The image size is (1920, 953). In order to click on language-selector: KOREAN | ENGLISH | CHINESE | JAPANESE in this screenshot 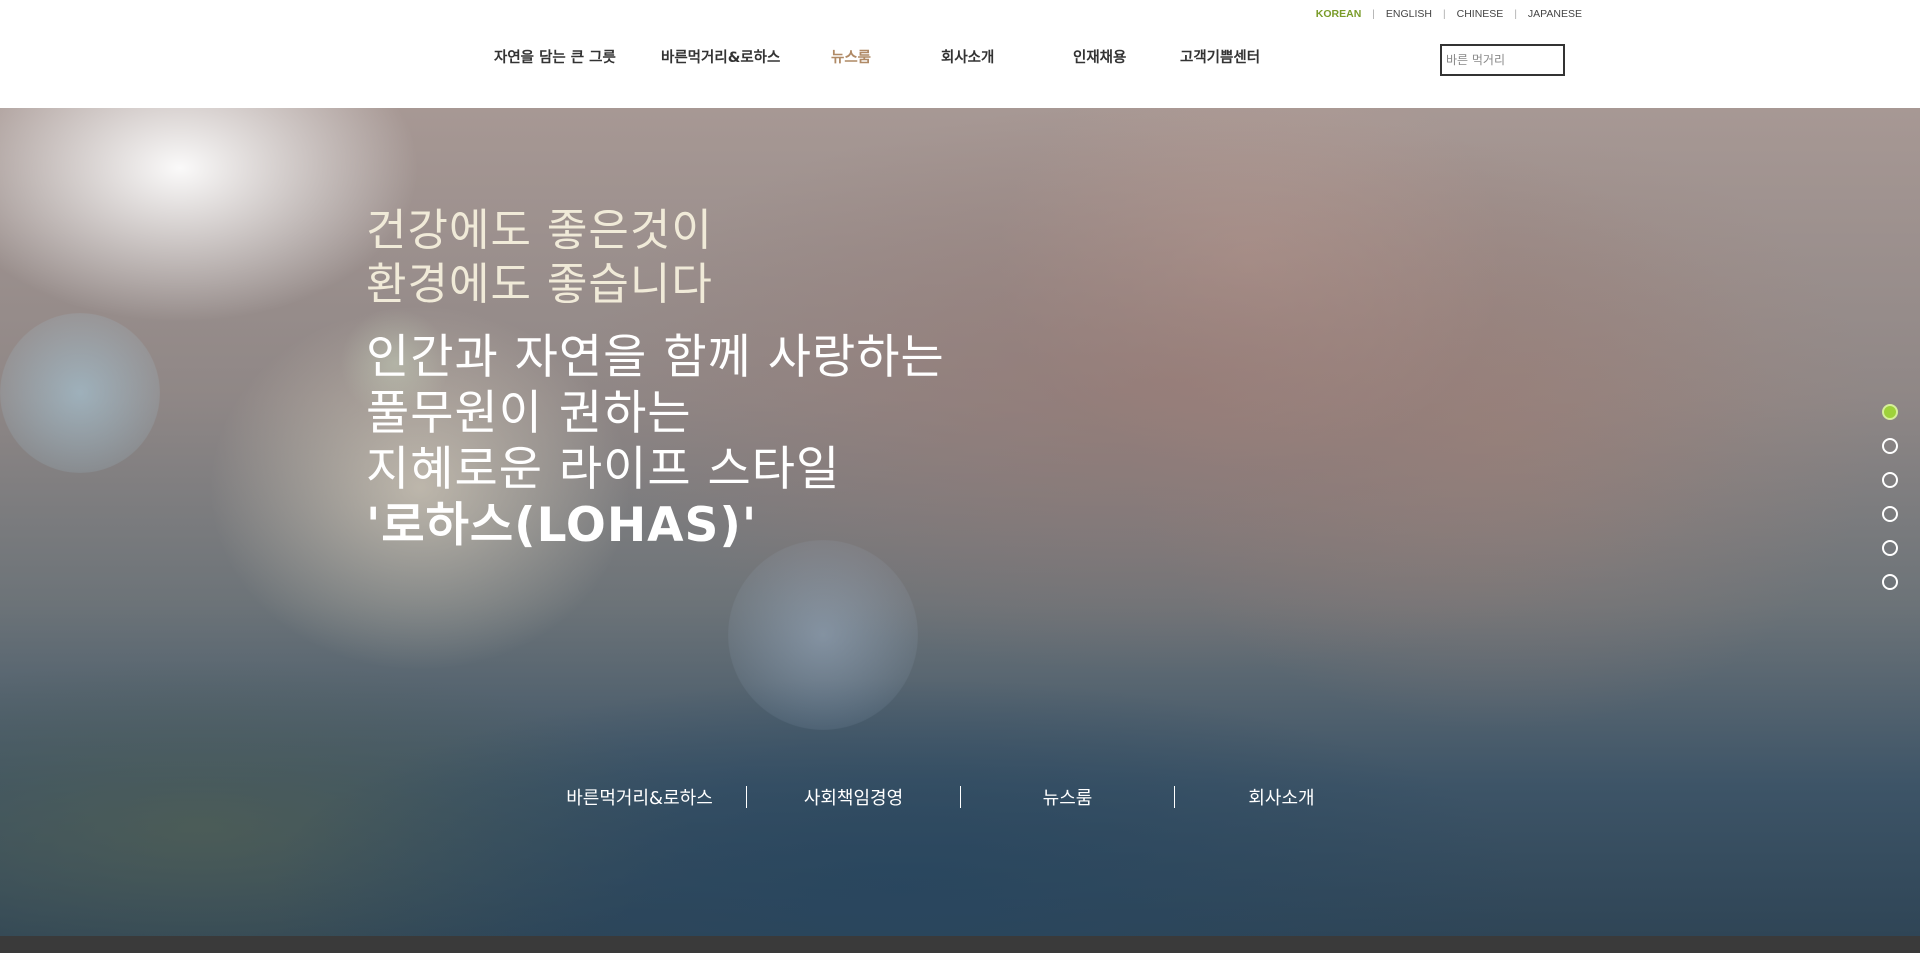, I will do `click(1449, 14)`.